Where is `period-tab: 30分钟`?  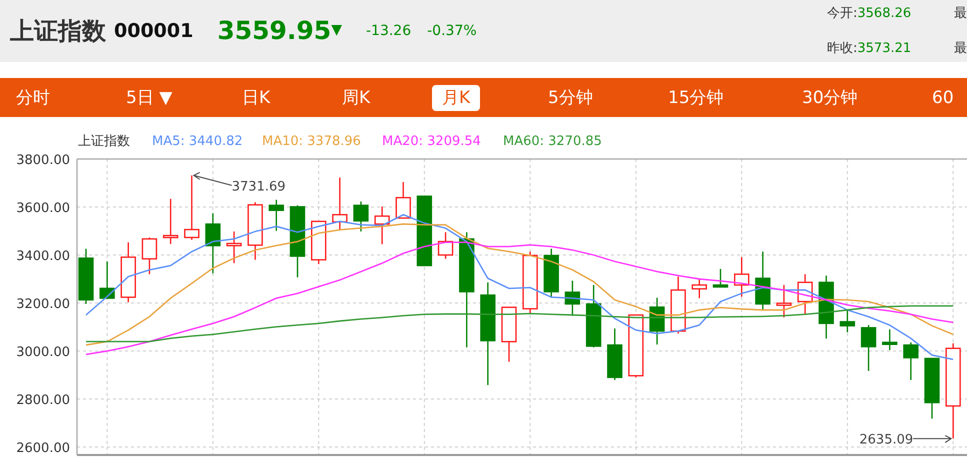 period-tab: 30分钟 is located at coordinates (830, 97).